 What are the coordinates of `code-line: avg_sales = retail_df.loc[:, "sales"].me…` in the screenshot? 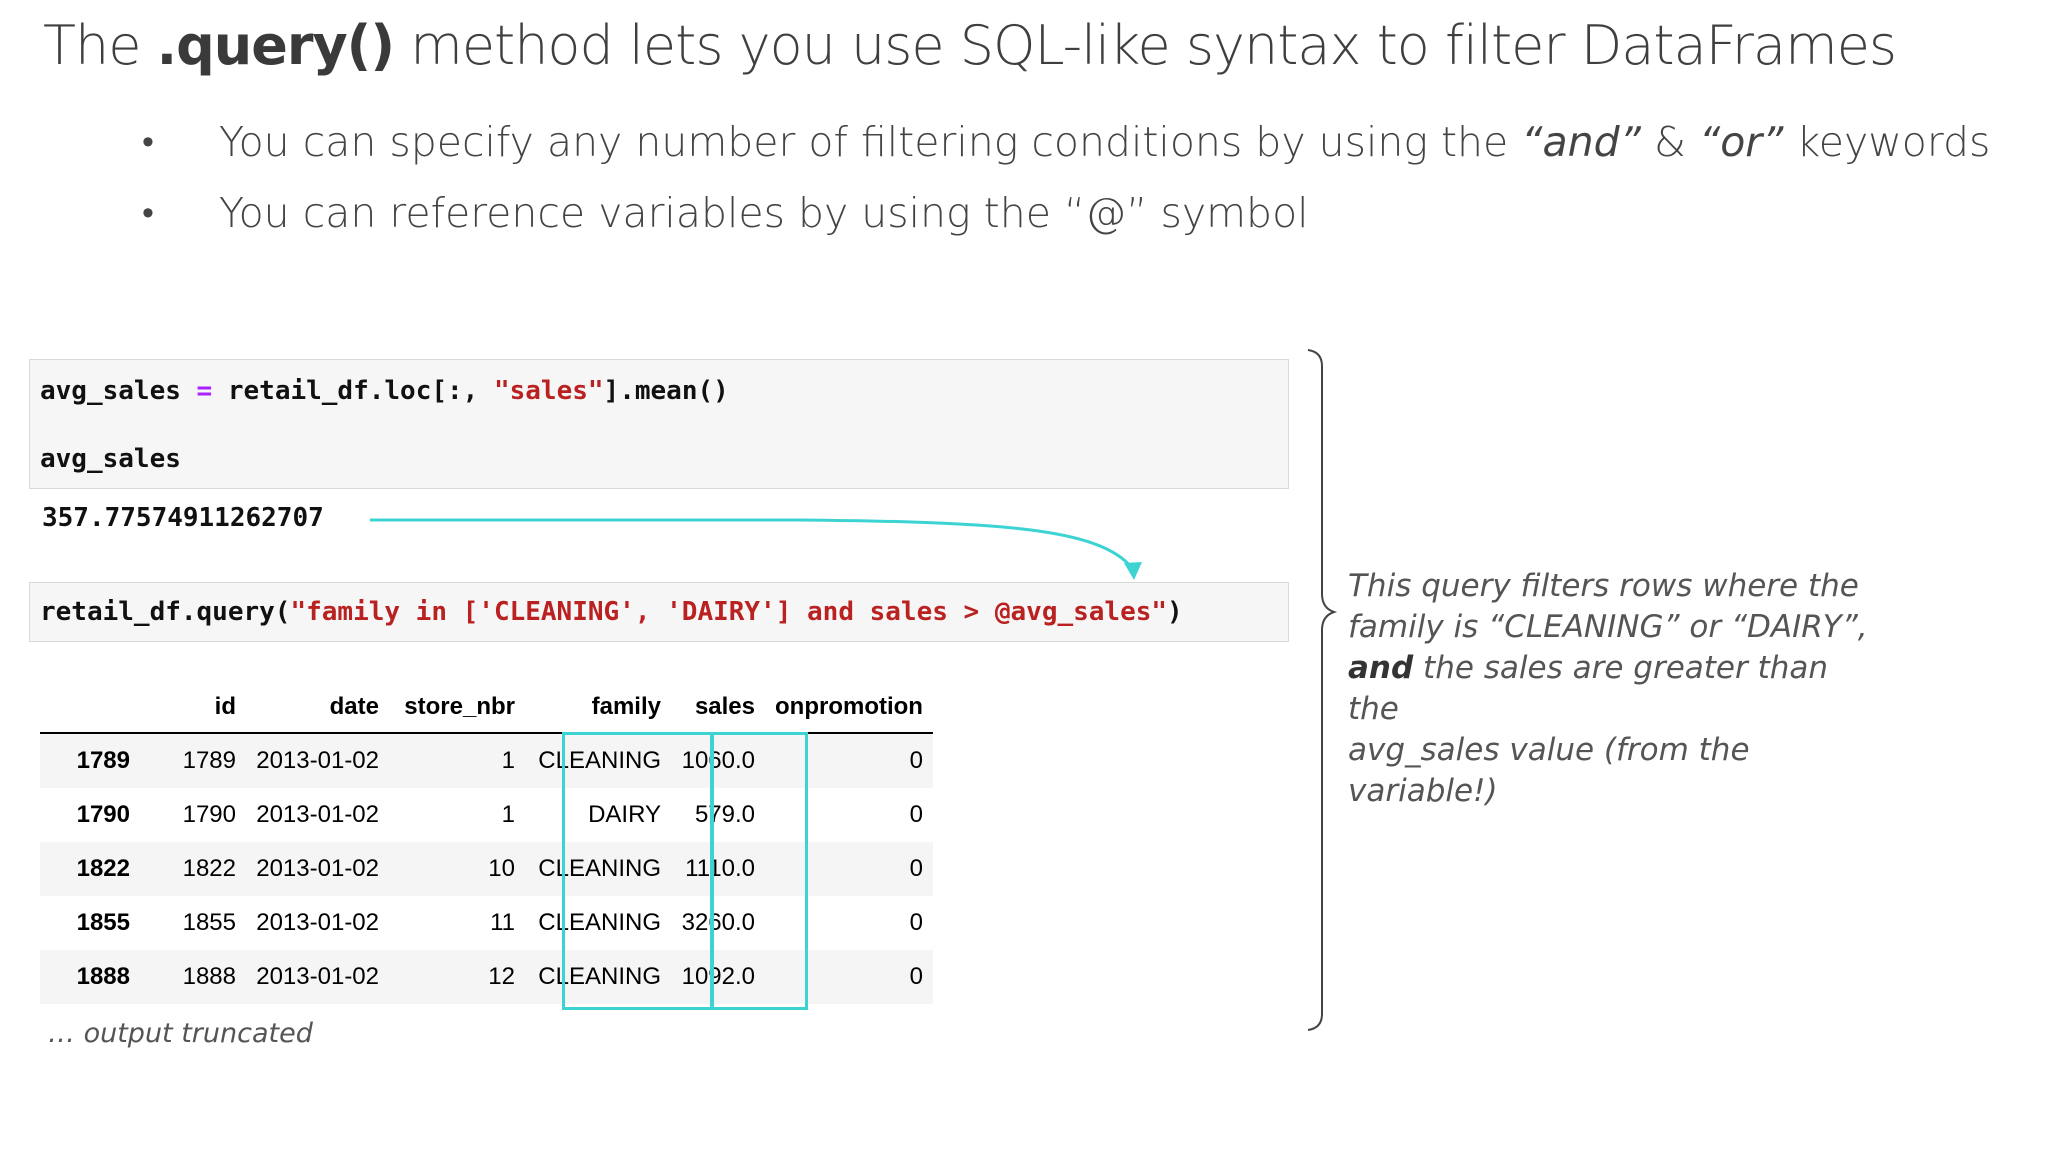 It's located at (659, 391).